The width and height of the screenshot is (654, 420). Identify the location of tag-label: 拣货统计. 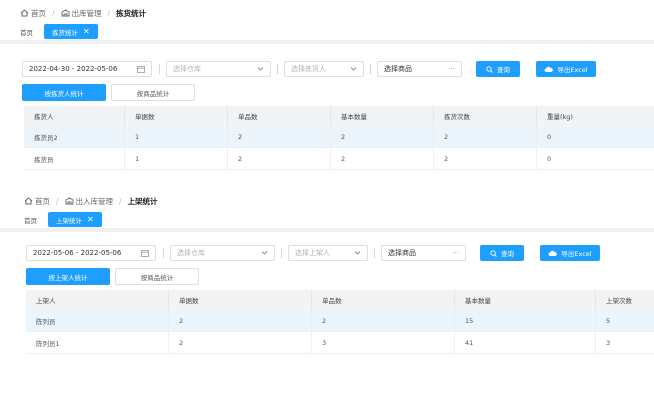
(65, 32).